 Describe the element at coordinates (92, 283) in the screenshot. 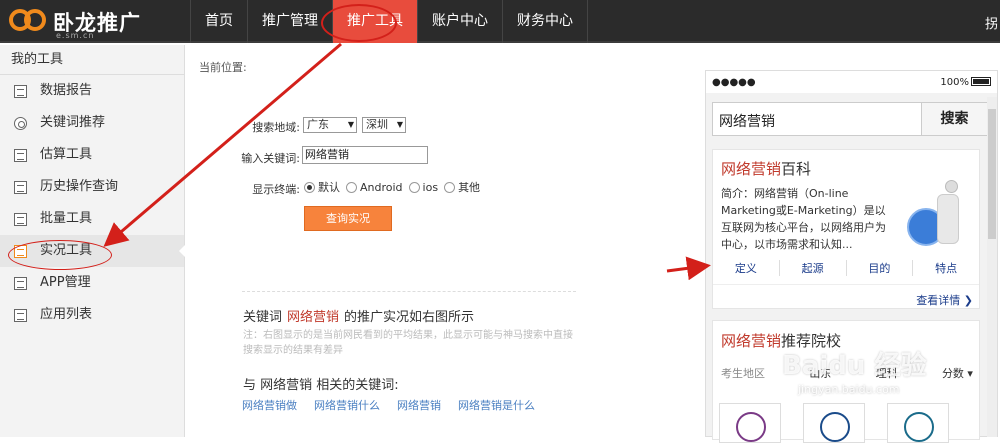

I see `sidebar-item-app-management: APP管理` at that location.